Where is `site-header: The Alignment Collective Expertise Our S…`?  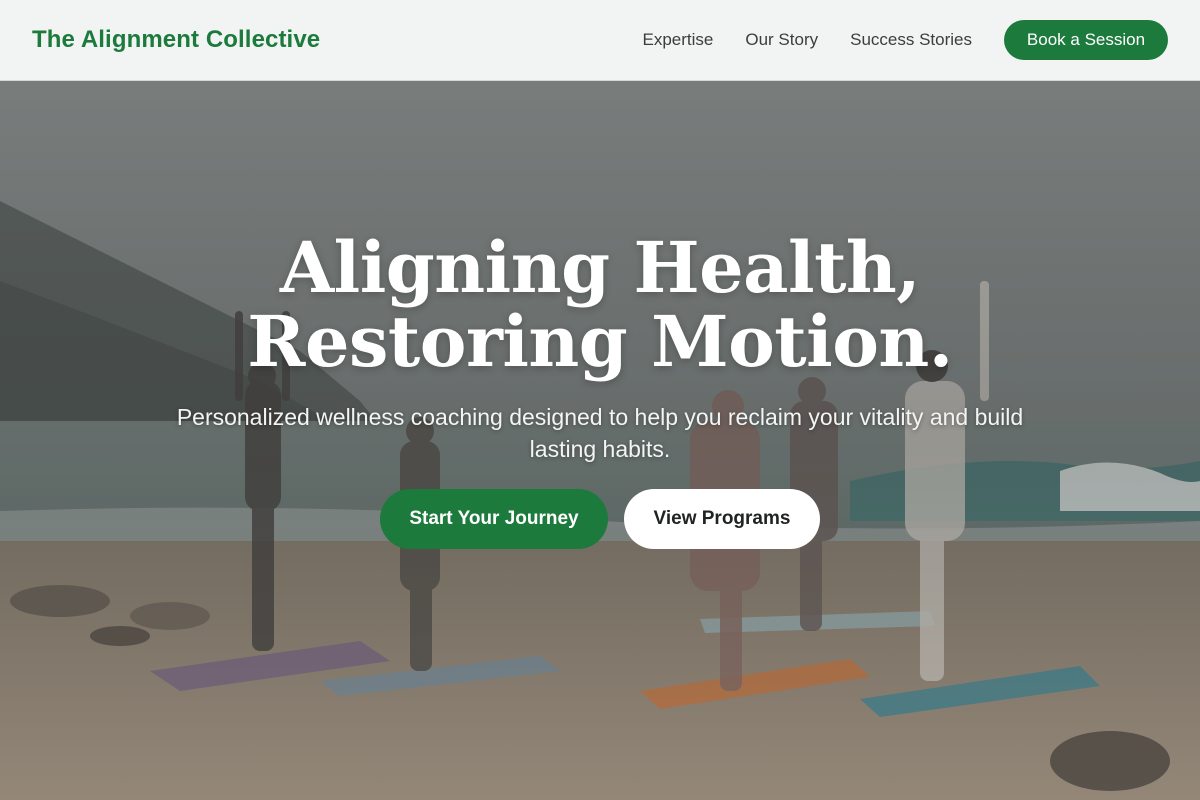
site-header: The Alignment Collective Expertise Our S… is located at coordinates (600, 40).